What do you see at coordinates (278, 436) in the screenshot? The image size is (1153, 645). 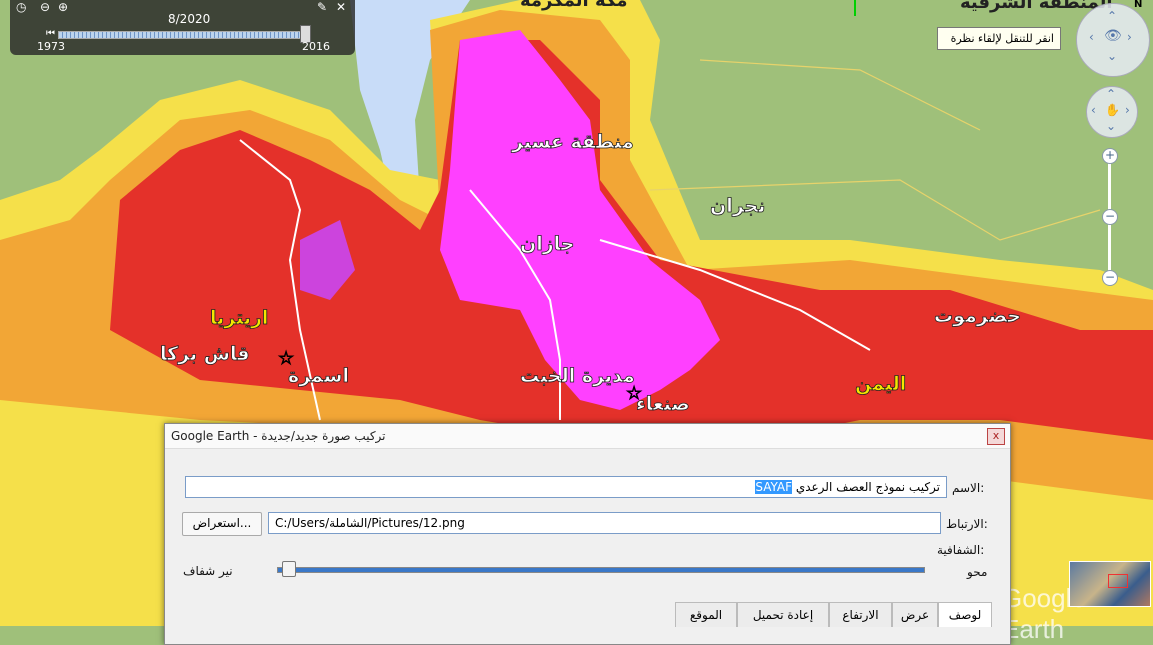 I see `dialog-title: Google Earth - تركيب صورة جديد/جديدة` at bounding box center [278, 436].